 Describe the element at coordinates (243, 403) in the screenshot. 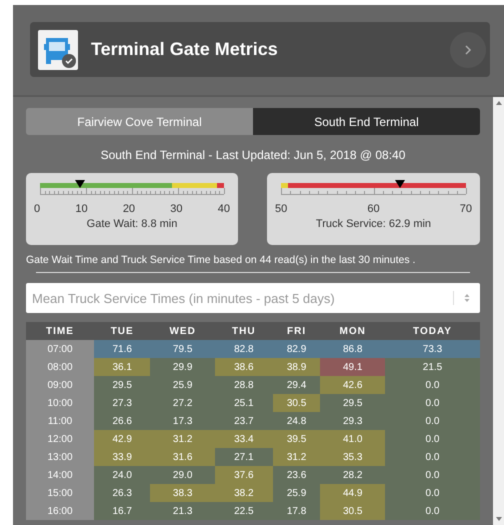

I see `table-cell: 25.1` at that location.